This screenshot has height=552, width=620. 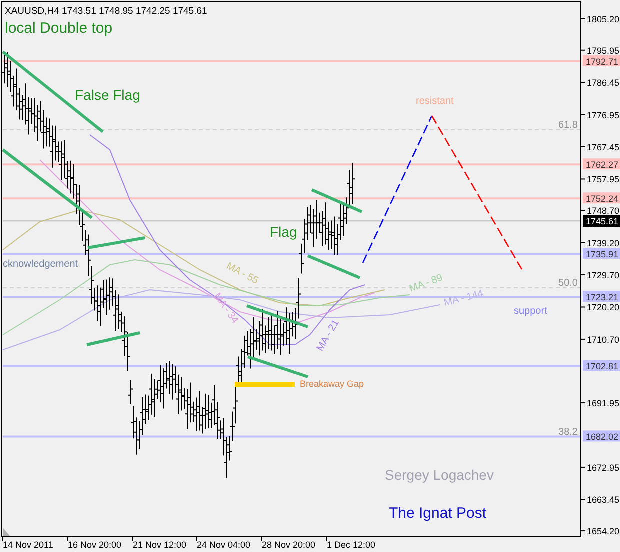 What do you see at coordinates (40, 264) in the screenshot?
I see `annotation-text: cknowledgement` at bounding box center [40, 264].